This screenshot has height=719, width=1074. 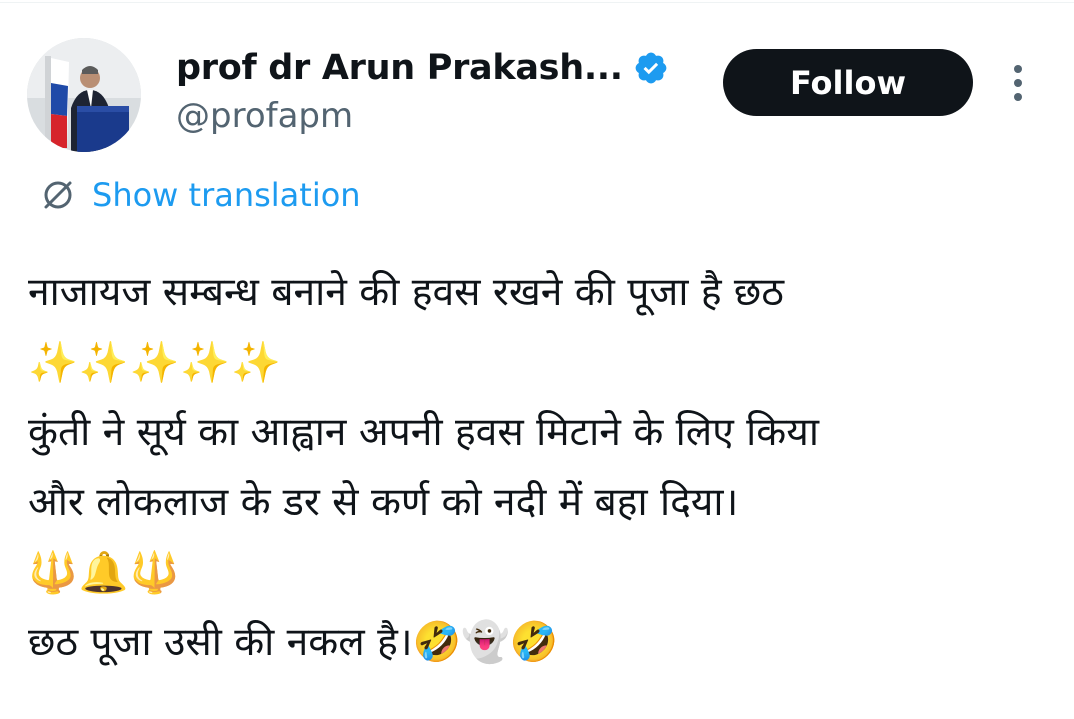 What do you see at coordinates (537, 2) in the screenshot?
I see `top-divider` at bounding box center [537, 2].